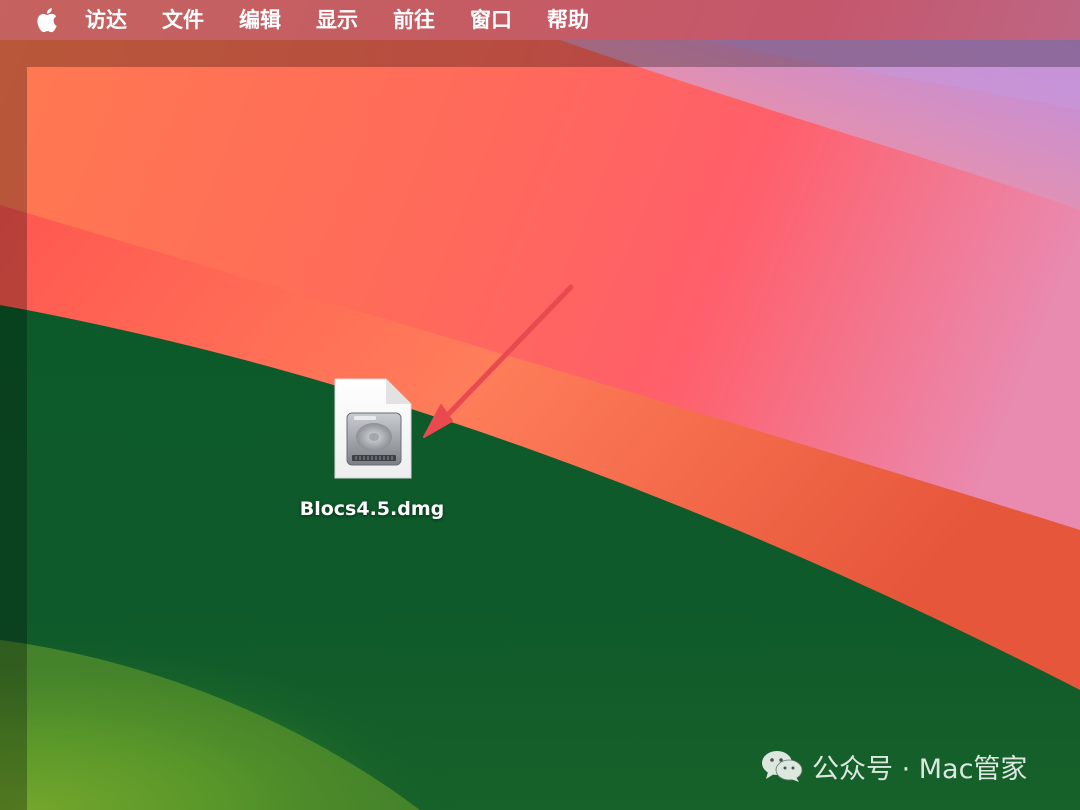 The image size is (1080, 810). What do you see at coordinates (372, 509) in the screenshot?
I see `file-name-label: Blocs4.5.dmg` at bounding box center [372, 509].